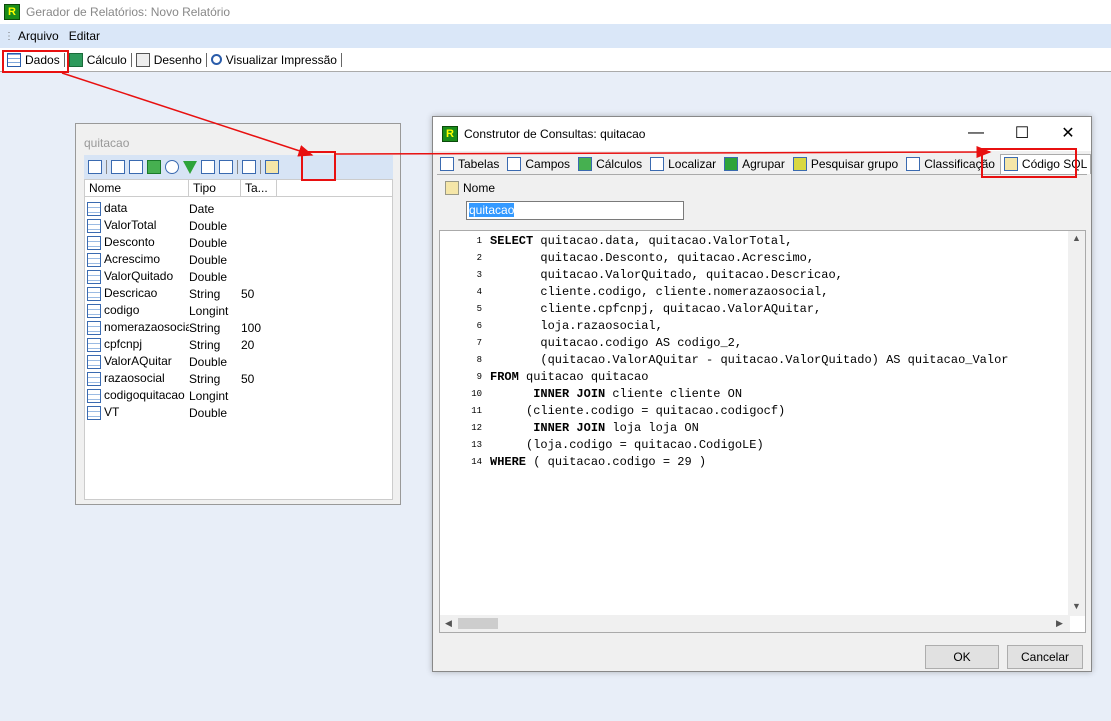 This screenshot has width=1111, height=721. Describe the element at coordinates (226, 167) in the screenshot. I see `sort-icon` at that location.